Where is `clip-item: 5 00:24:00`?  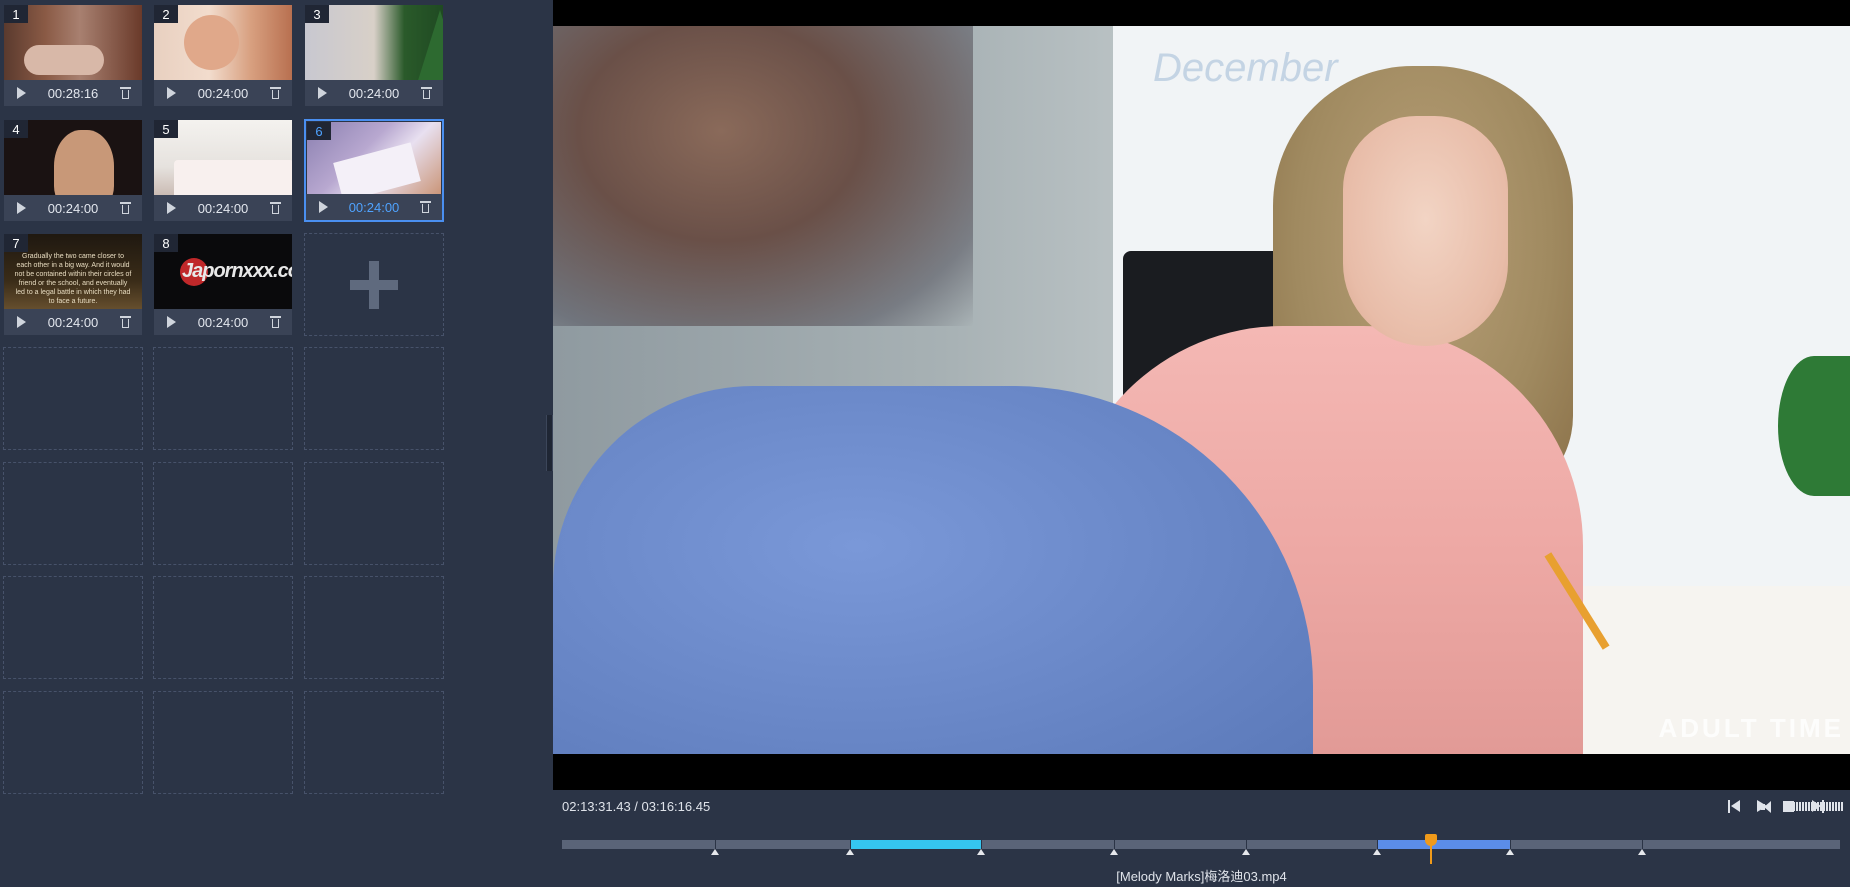 clip-item: 5 00:24:00 is located at coordinates (223, 170).